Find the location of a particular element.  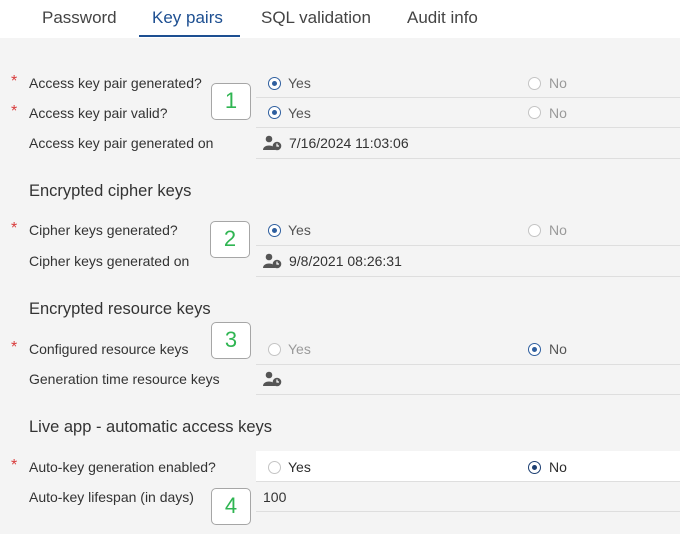

callout-number-2: 2 is located at coordinates (230, 239).